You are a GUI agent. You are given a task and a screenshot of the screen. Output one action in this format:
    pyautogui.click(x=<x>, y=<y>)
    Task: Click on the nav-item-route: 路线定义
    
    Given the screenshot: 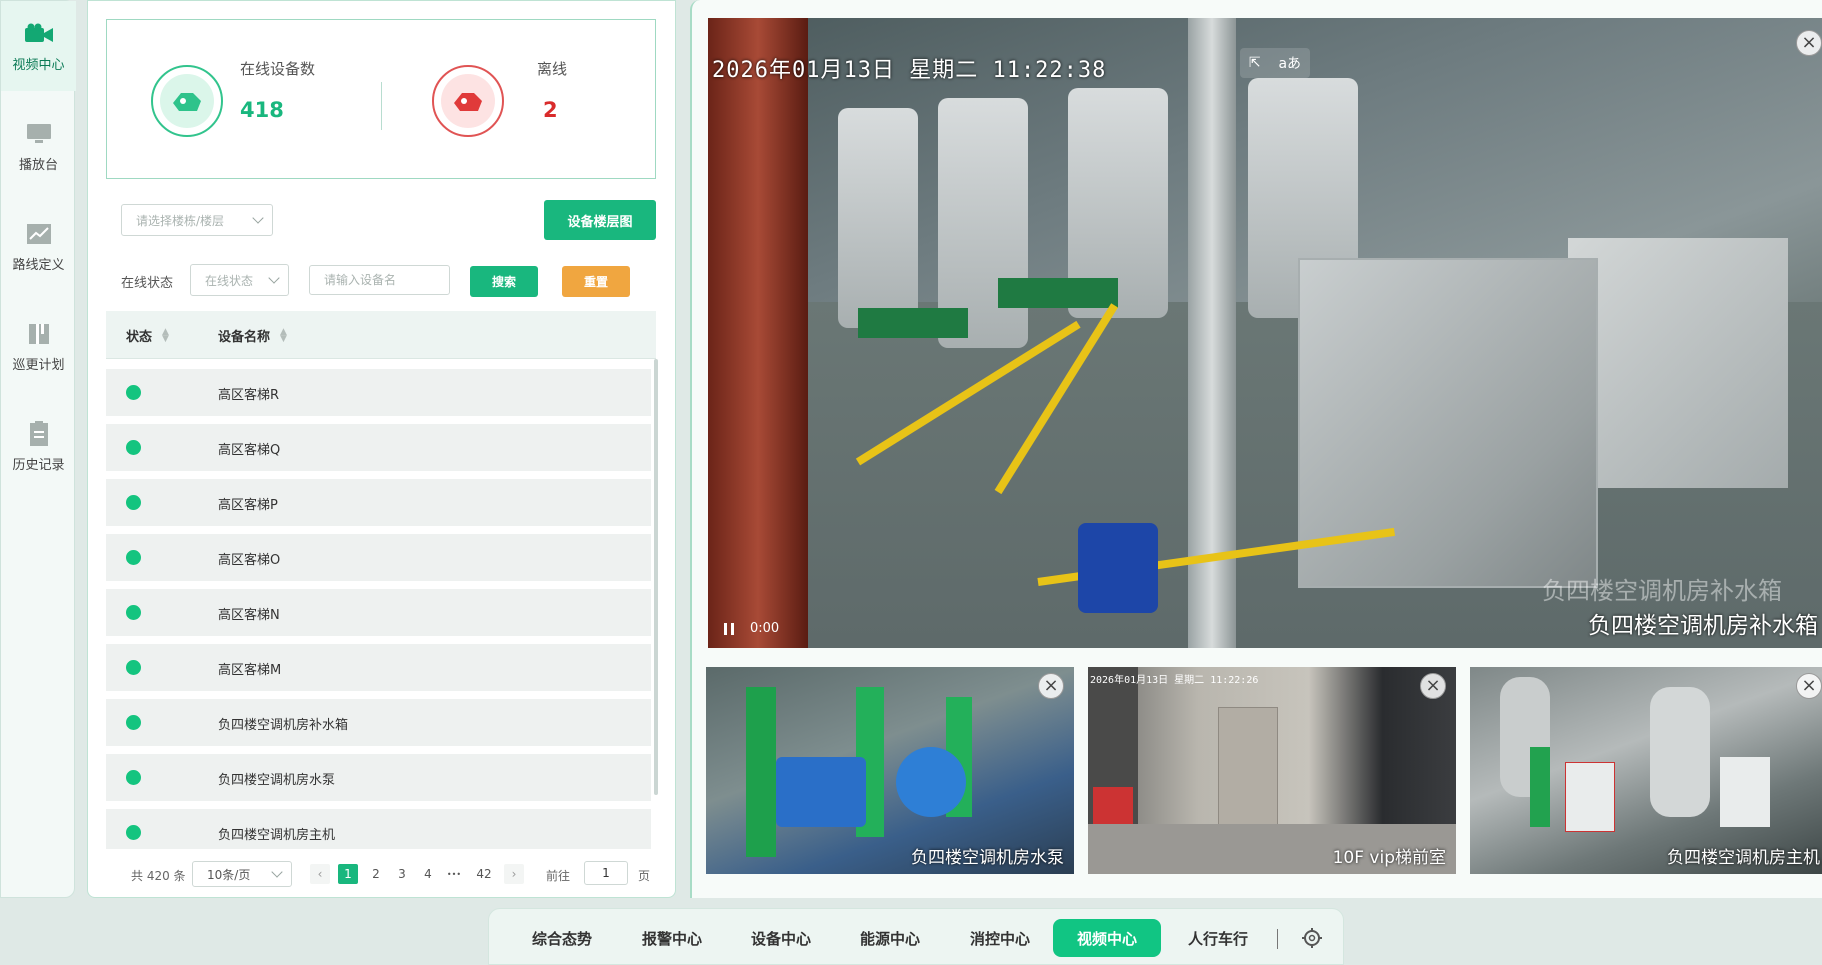 What is the action you would take?
    pyautogui.click(x=38, y=246)
    